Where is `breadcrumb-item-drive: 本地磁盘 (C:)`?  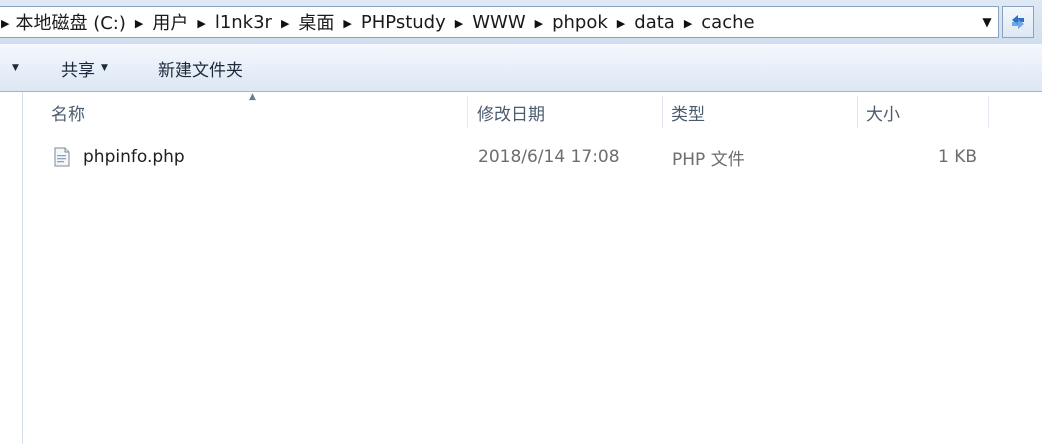 breadcrumb-item-drive: 本地磁盘 (C:) is located at coordinates (70, 22).